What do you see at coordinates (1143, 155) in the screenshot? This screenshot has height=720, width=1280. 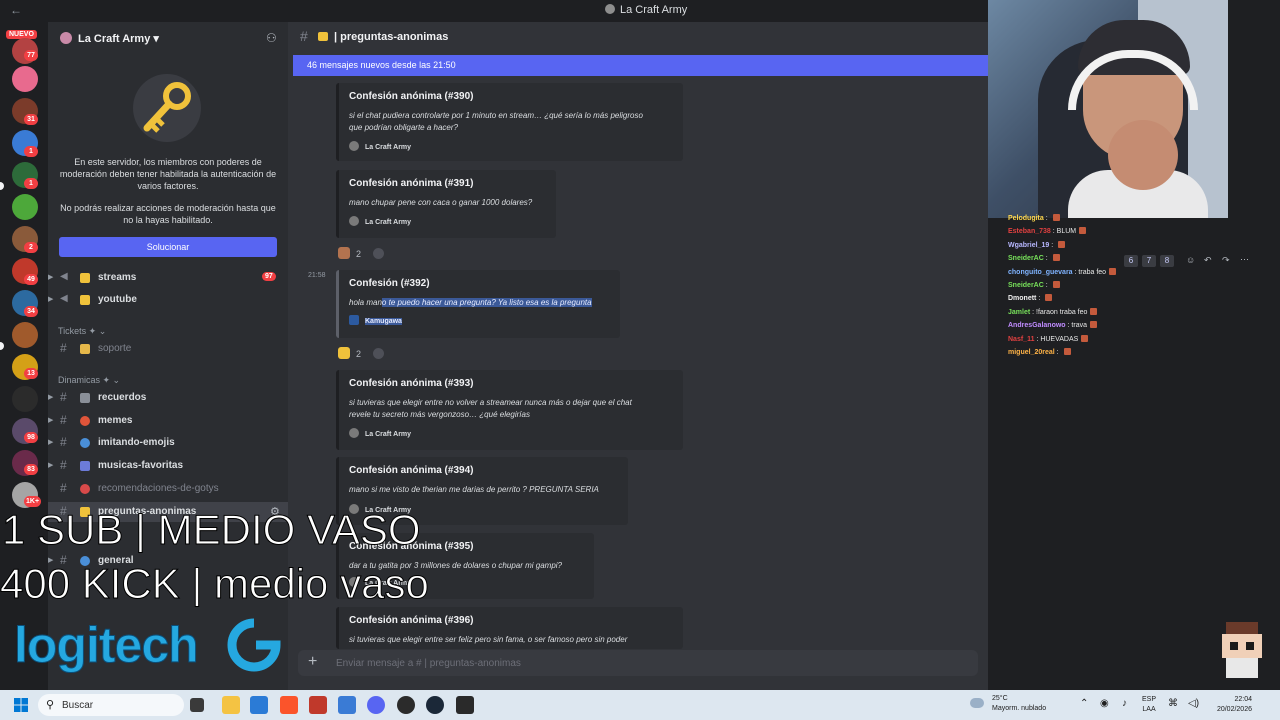 I see `streamer-hand` at bounding box center [1143, 155].